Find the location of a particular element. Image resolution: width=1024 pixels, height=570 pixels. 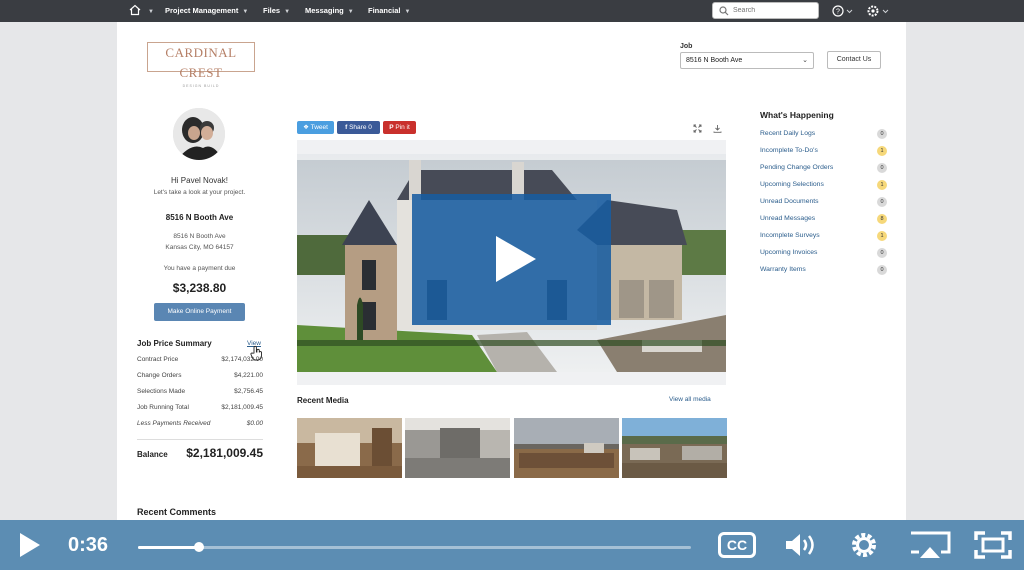

airplay-icon is located at coordinates (930, 545).